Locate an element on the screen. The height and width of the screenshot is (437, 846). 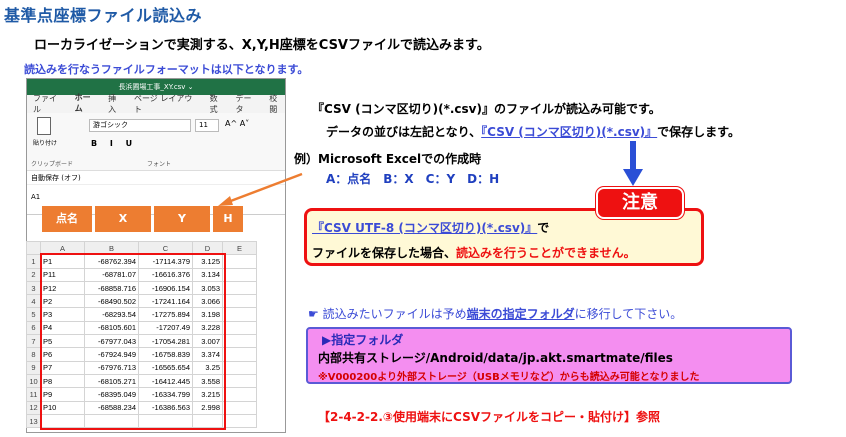
info-line-2-suffix: で保存します。 is located at coordinates (698, 132).